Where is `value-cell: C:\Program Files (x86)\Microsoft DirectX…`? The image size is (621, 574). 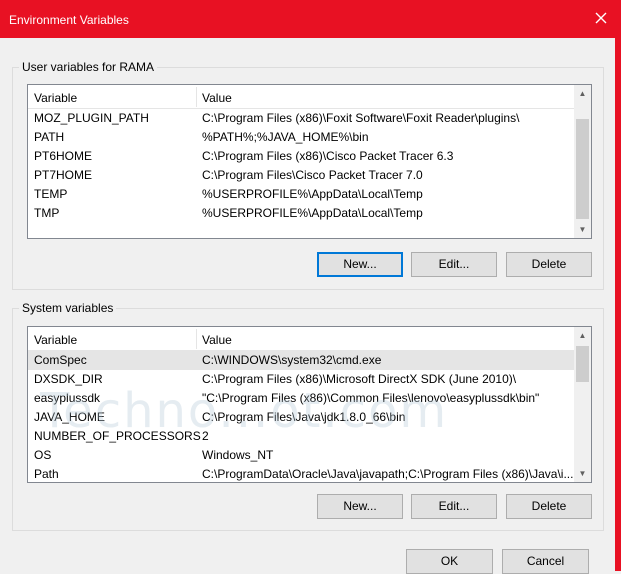
value-cell: C:\Program Files (x86)\Microsoft DirectX… is located at coordinates (359, 379).